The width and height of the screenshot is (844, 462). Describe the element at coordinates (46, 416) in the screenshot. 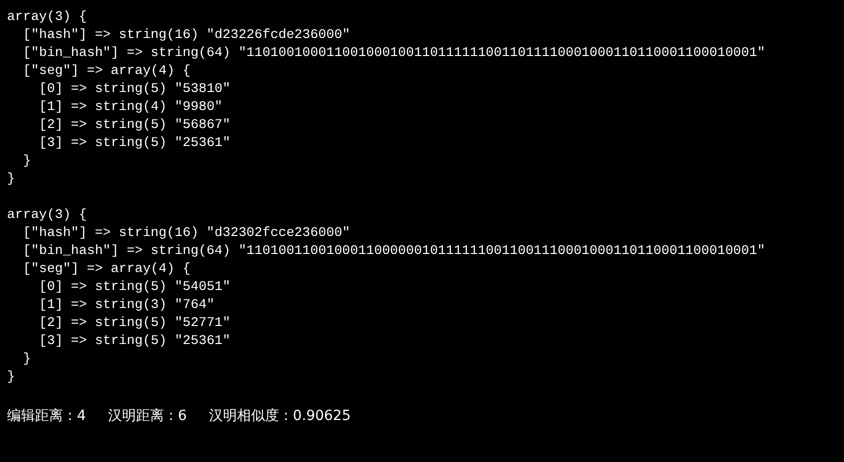

I see `result-text: 编辑距离：4` at that location.